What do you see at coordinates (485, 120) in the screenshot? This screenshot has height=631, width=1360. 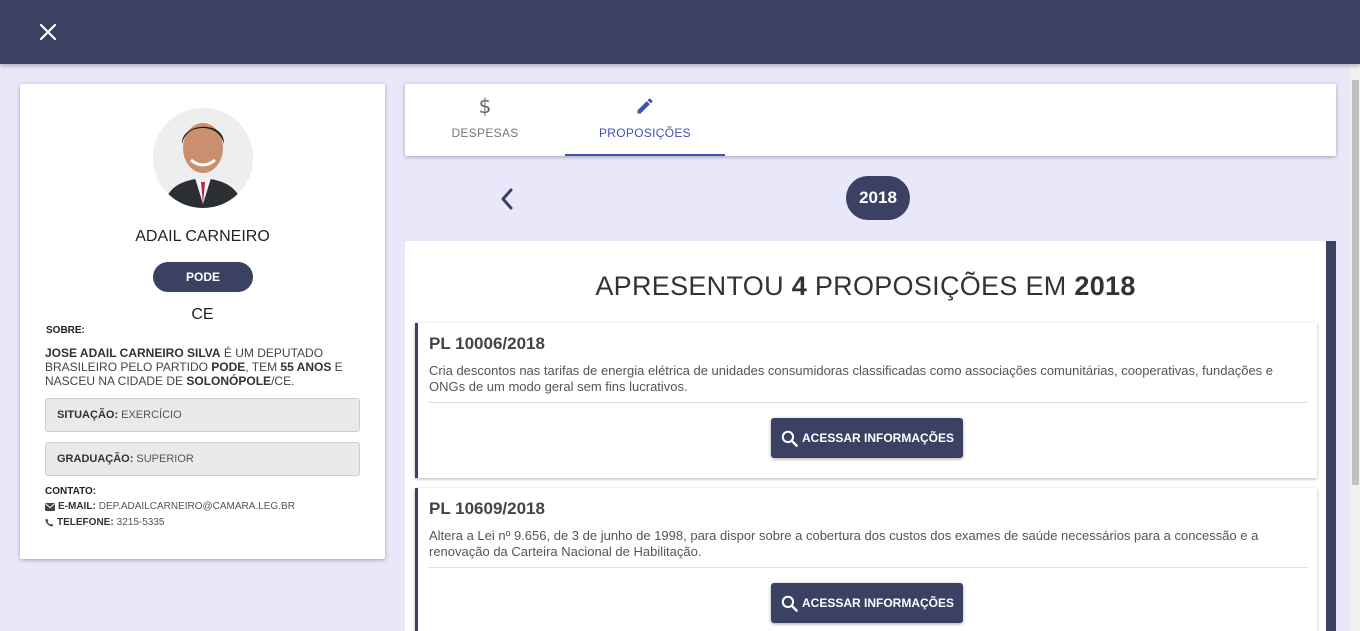 I see `tab-despesas: $ DESPESAS` at bounding box center [485, 120].